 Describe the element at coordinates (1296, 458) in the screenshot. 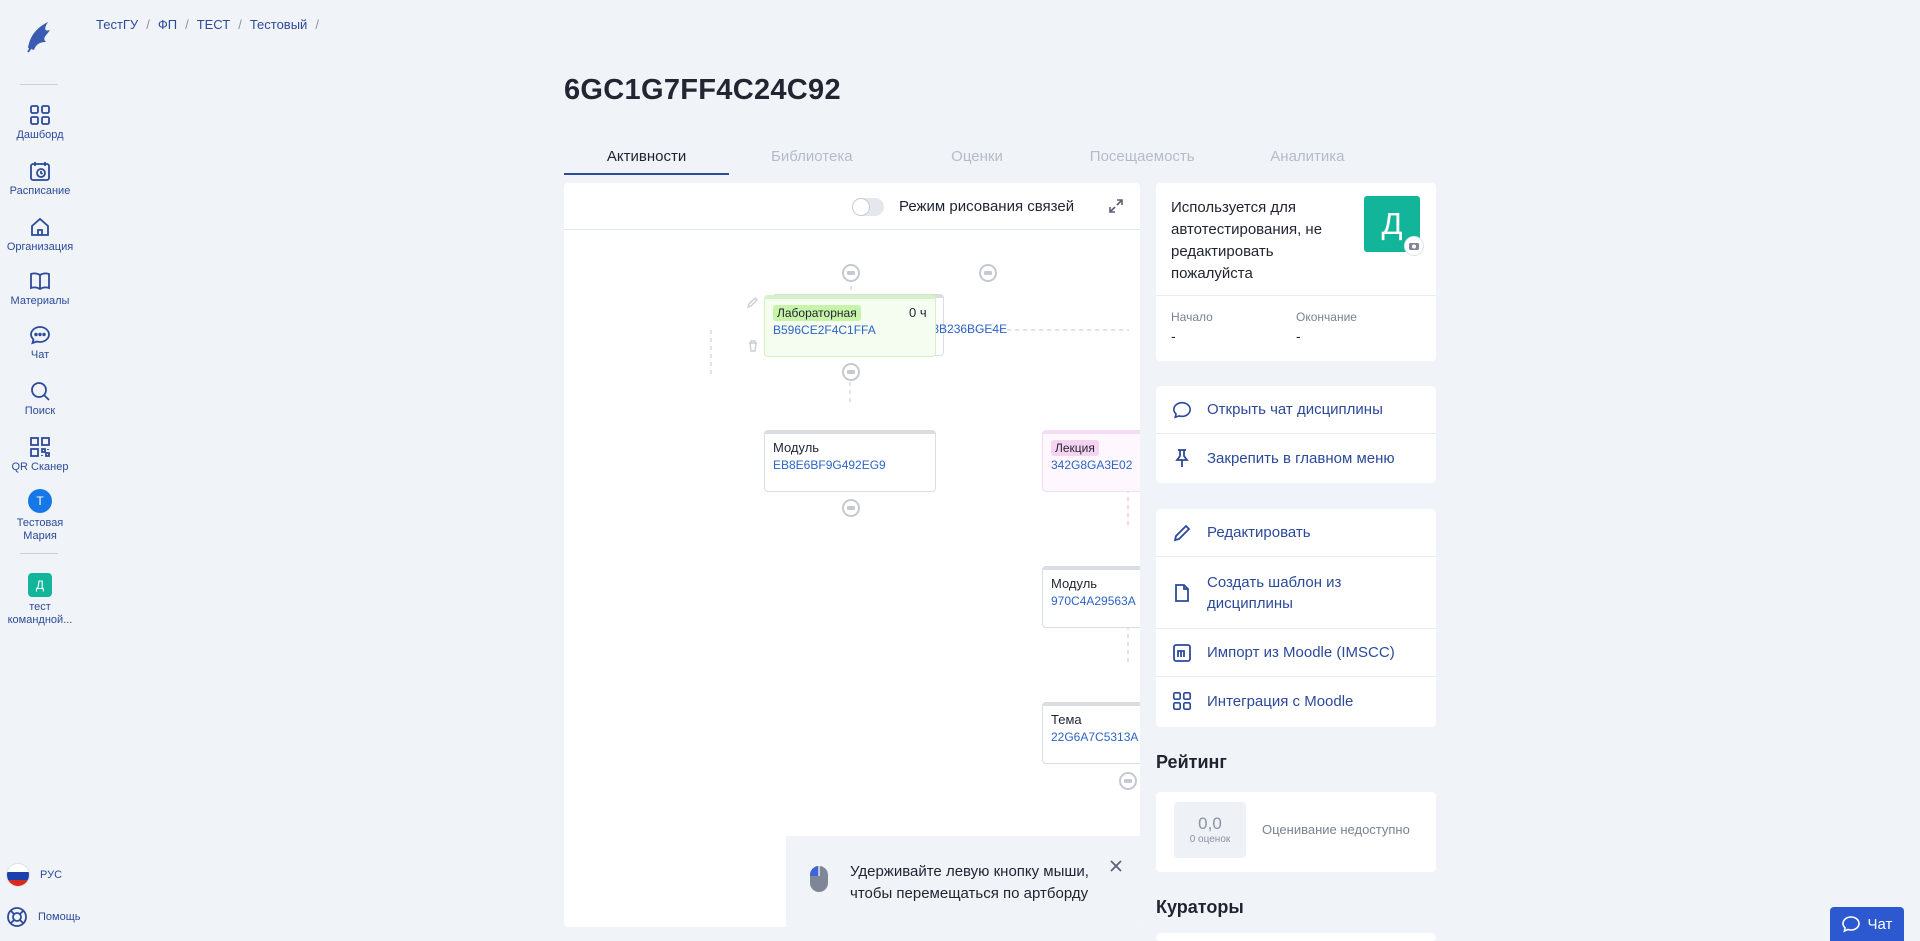

I see `pin-to-menu-button: Закрепить в главном меню` at that location.